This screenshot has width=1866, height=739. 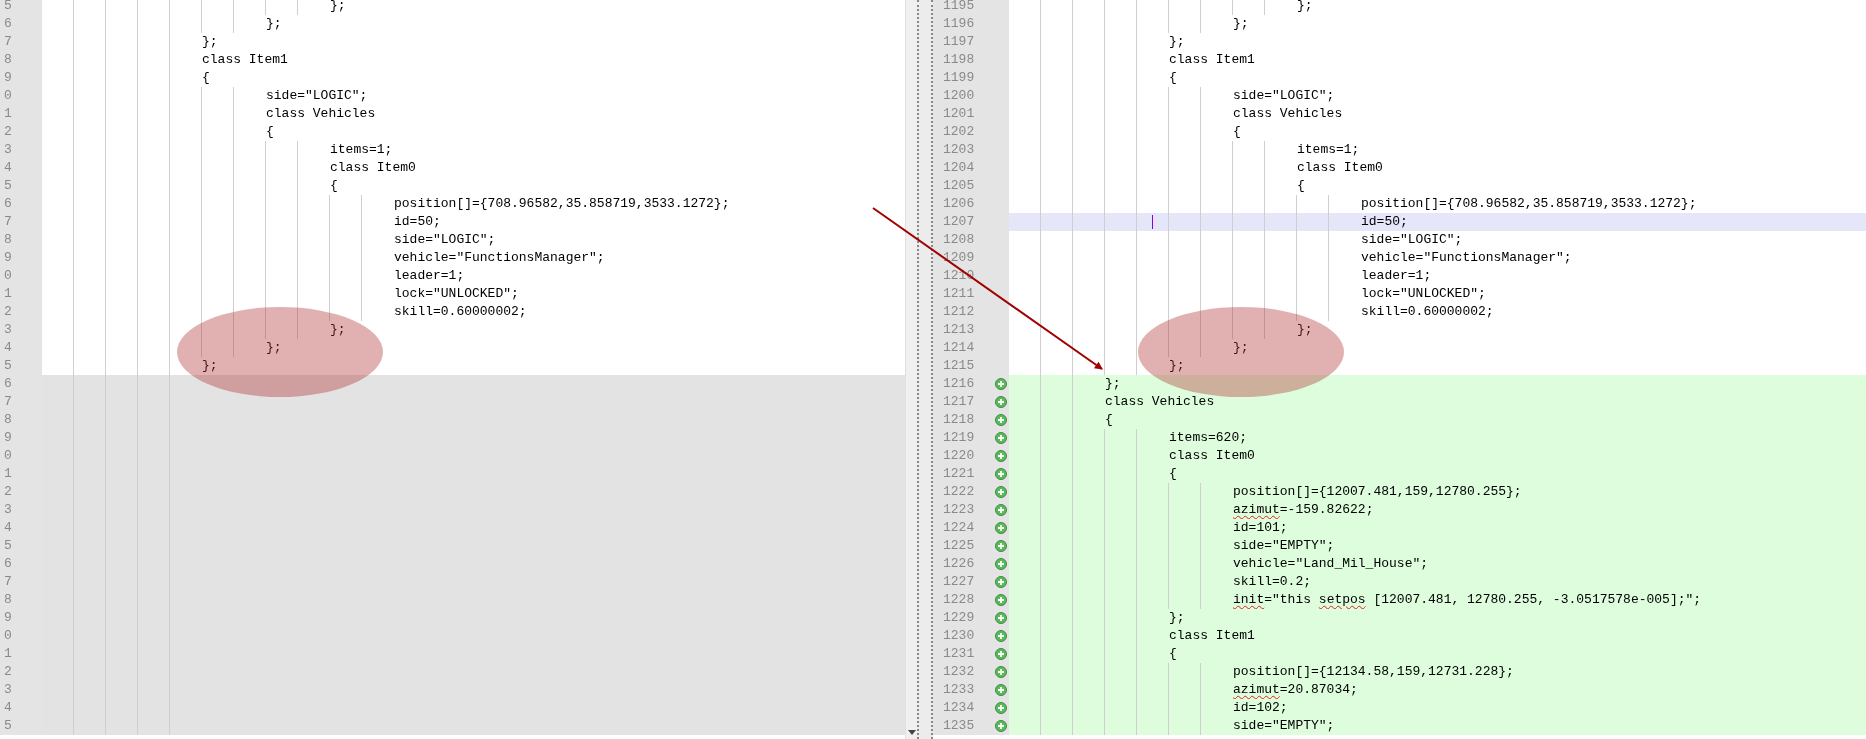 What do you see at coordinates (963, 222) in the screenshot?
I see `line-number: 1207` at bounding box center [963, 222].